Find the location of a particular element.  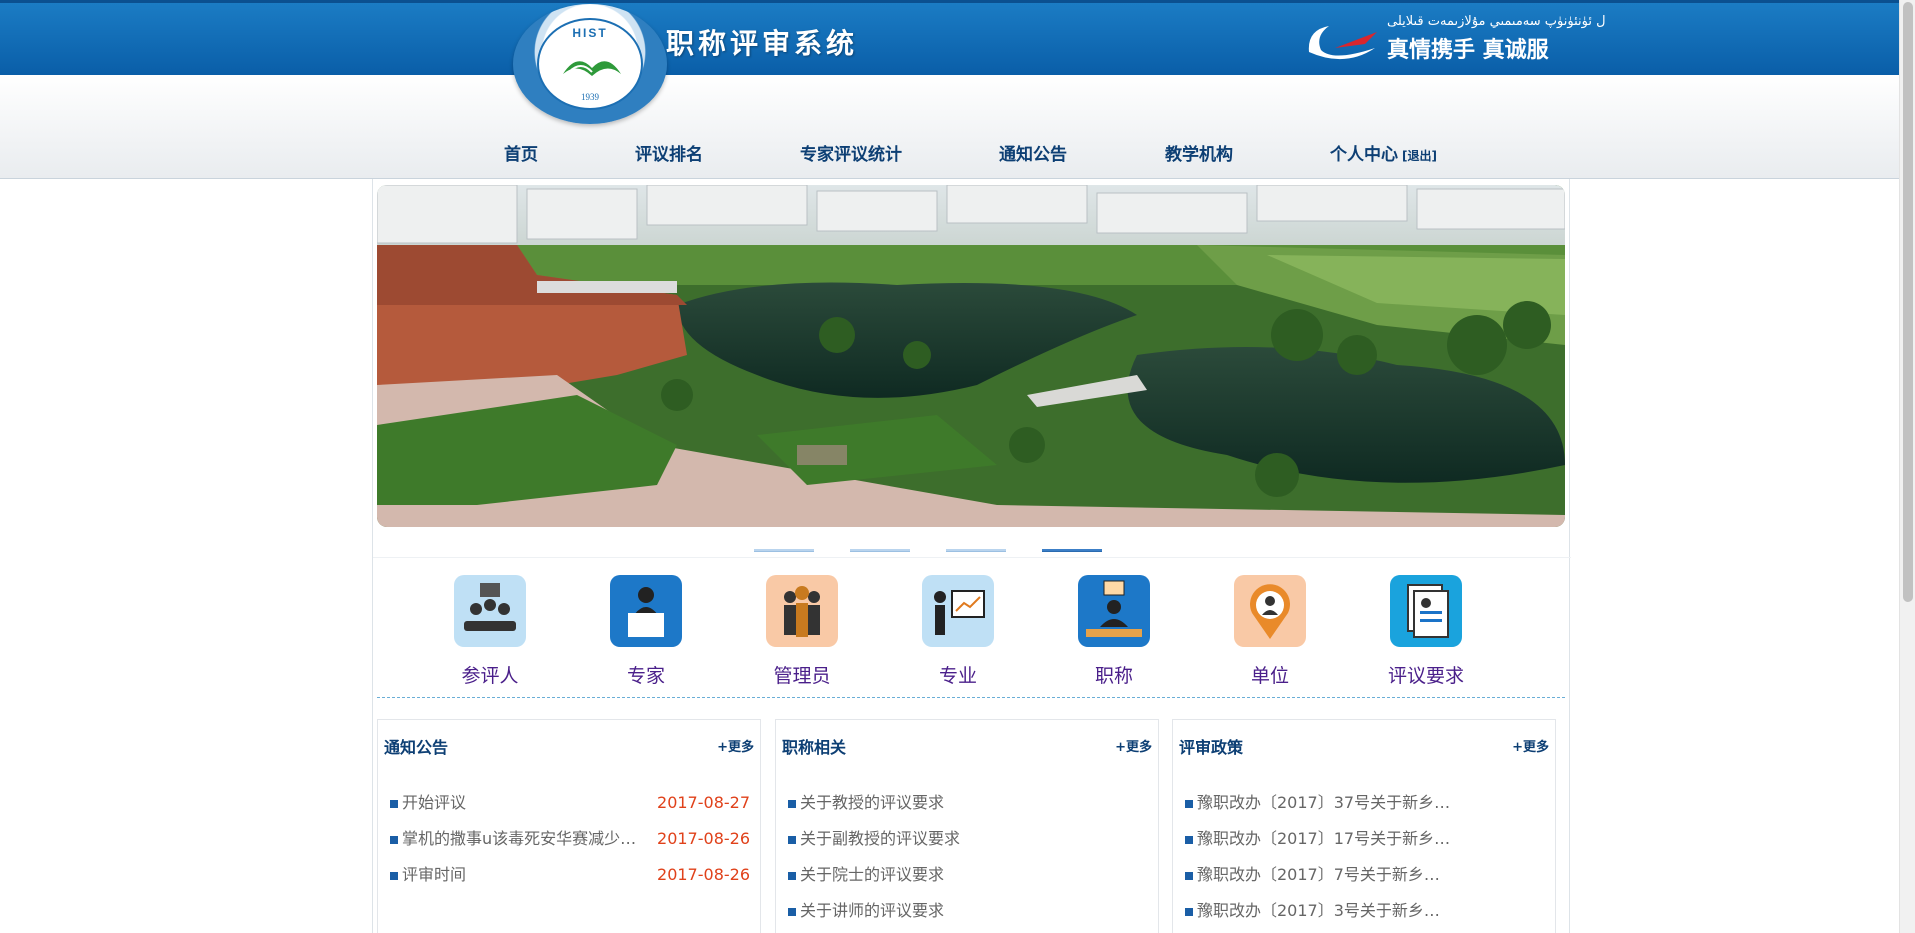

quick-link-expert: 专家 is located at coordinates (639, 631).